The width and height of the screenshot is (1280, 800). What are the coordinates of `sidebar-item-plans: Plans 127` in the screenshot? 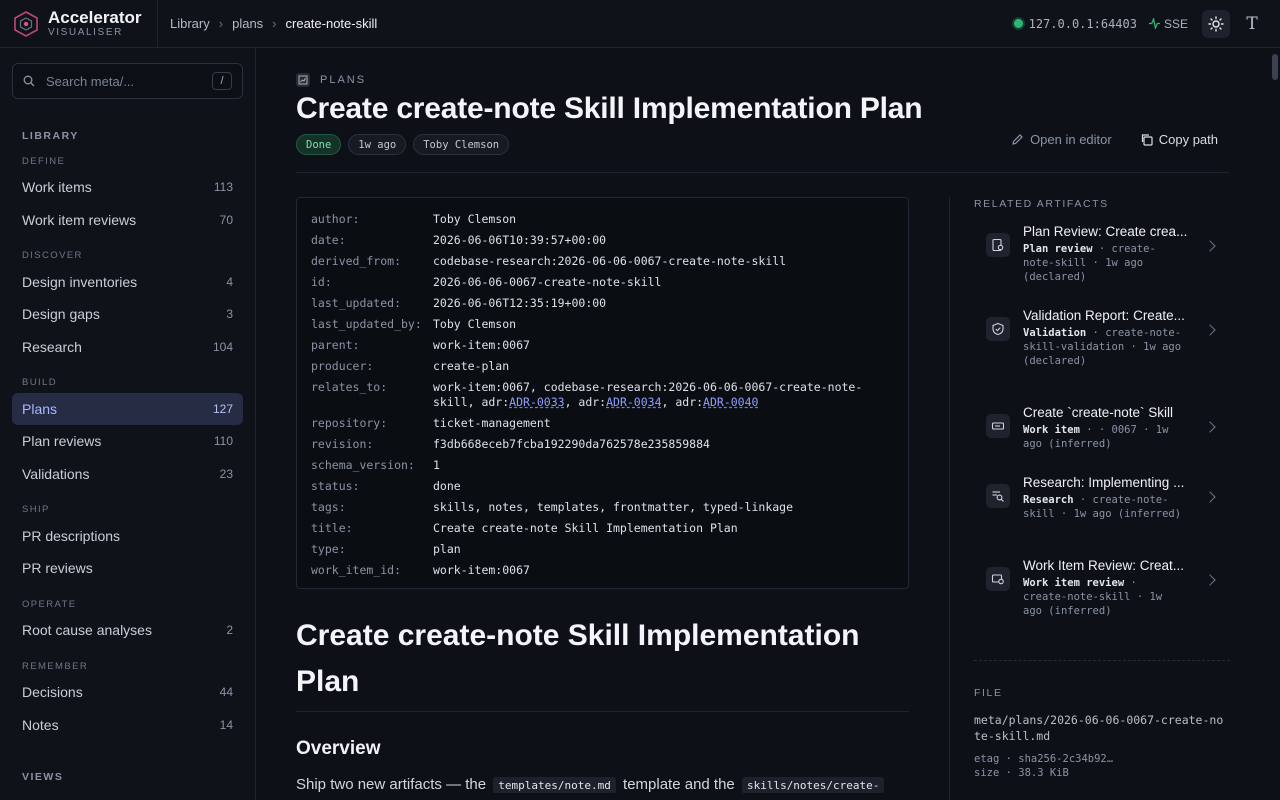 It's located at (127, 409).